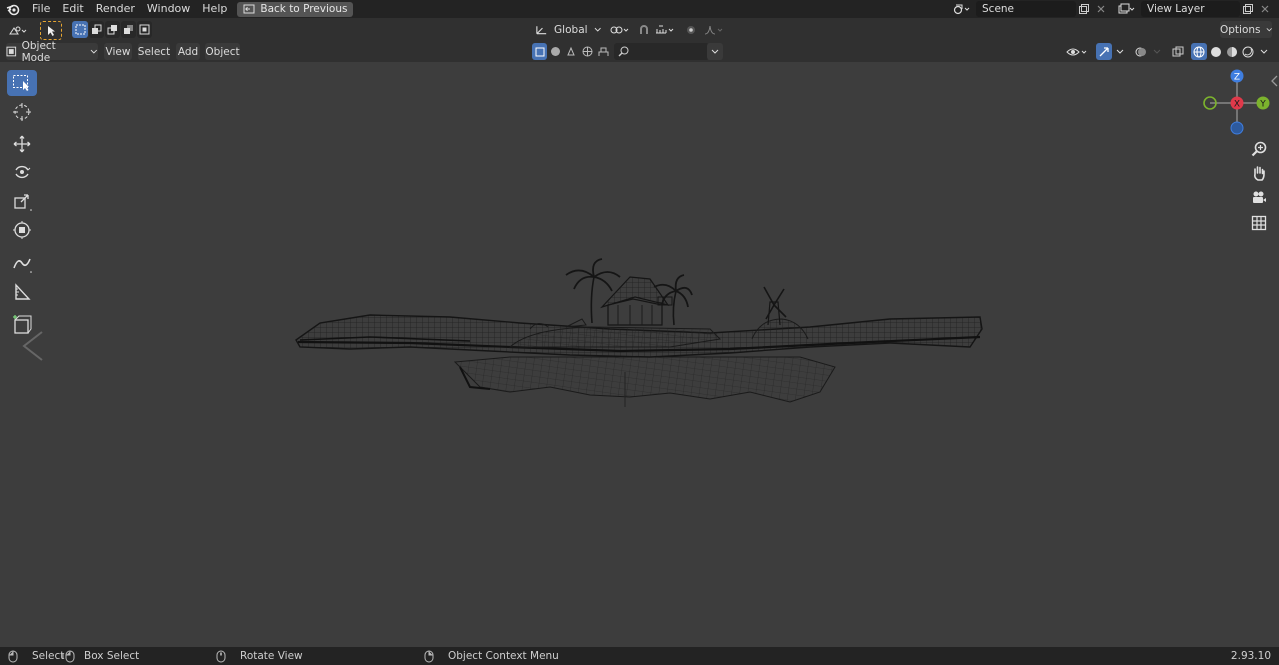  What do you see at coordinates (1026, 9) in the screenshot?
I see `scene-name-field: Scene` at bounding box center [1026, 9].